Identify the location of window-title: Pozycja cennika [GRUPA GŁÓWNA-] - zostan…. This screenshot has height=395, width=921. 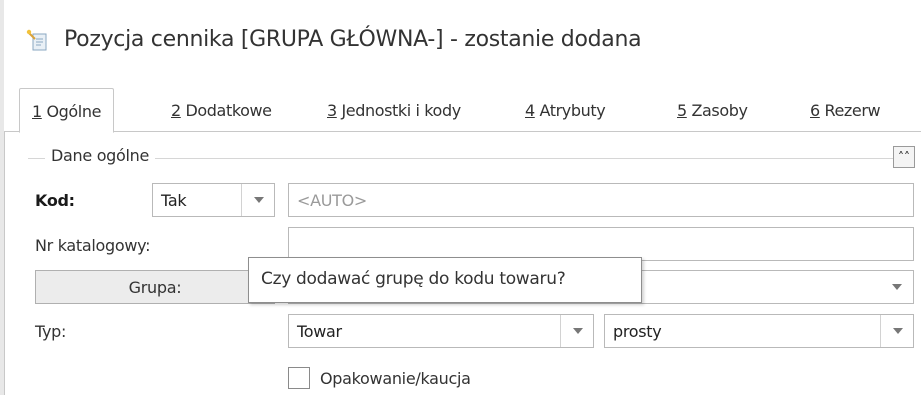
(353, 39).